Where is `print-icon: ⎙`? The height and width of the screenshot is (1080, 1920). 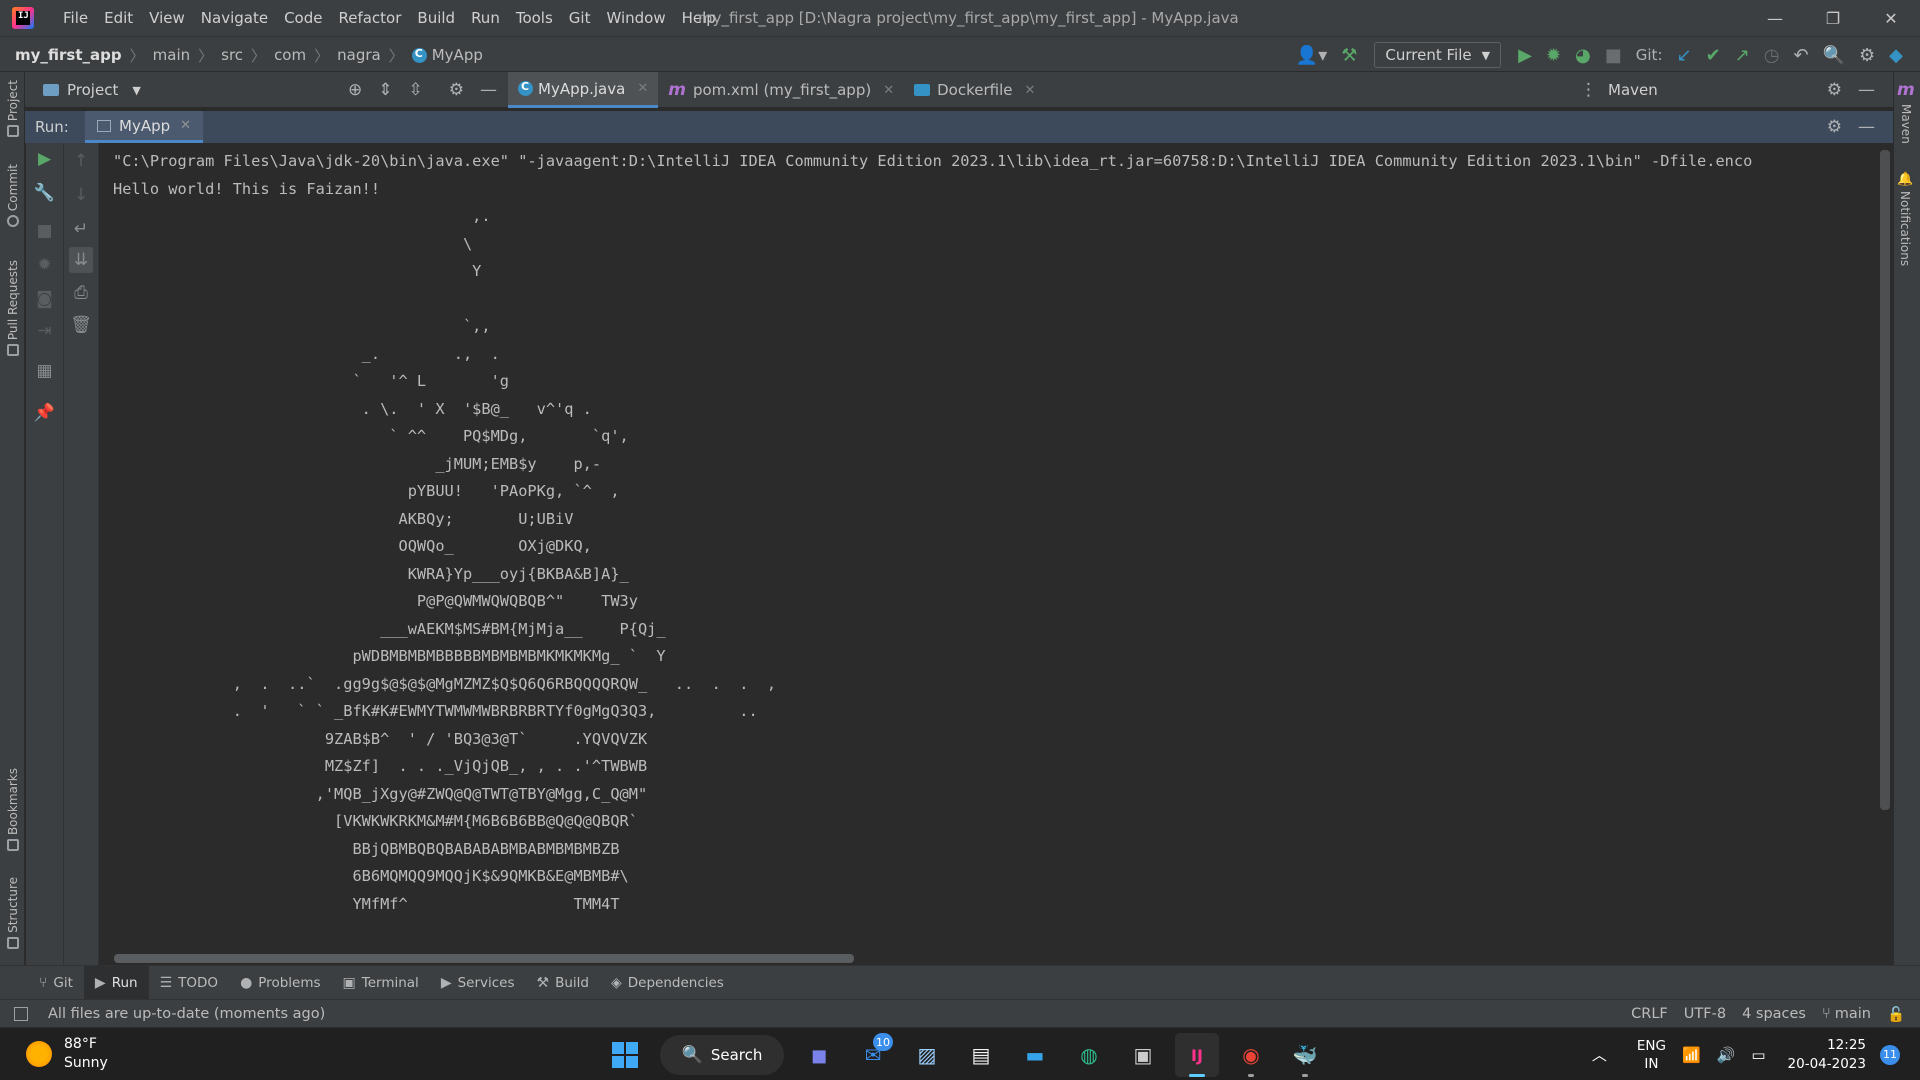
print-icon: ⎙ is located at coordinates (81, 293).